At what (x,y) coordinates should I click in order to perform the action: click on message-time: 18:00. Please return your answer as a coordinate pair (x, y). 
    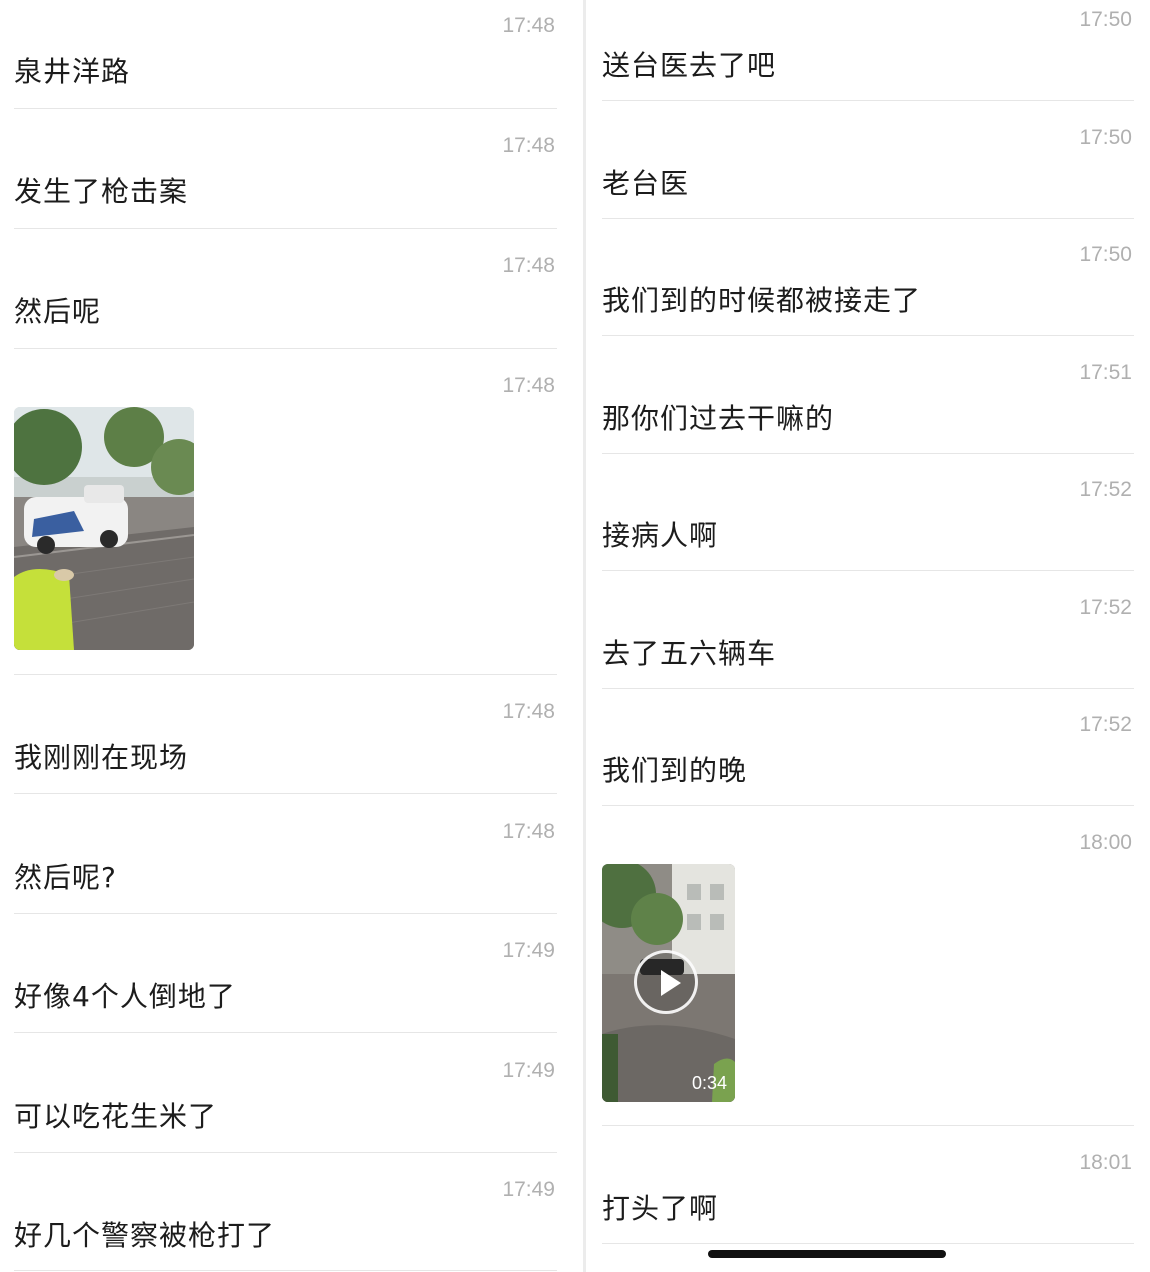
    Looking at the image, I should click on (1105, 842).